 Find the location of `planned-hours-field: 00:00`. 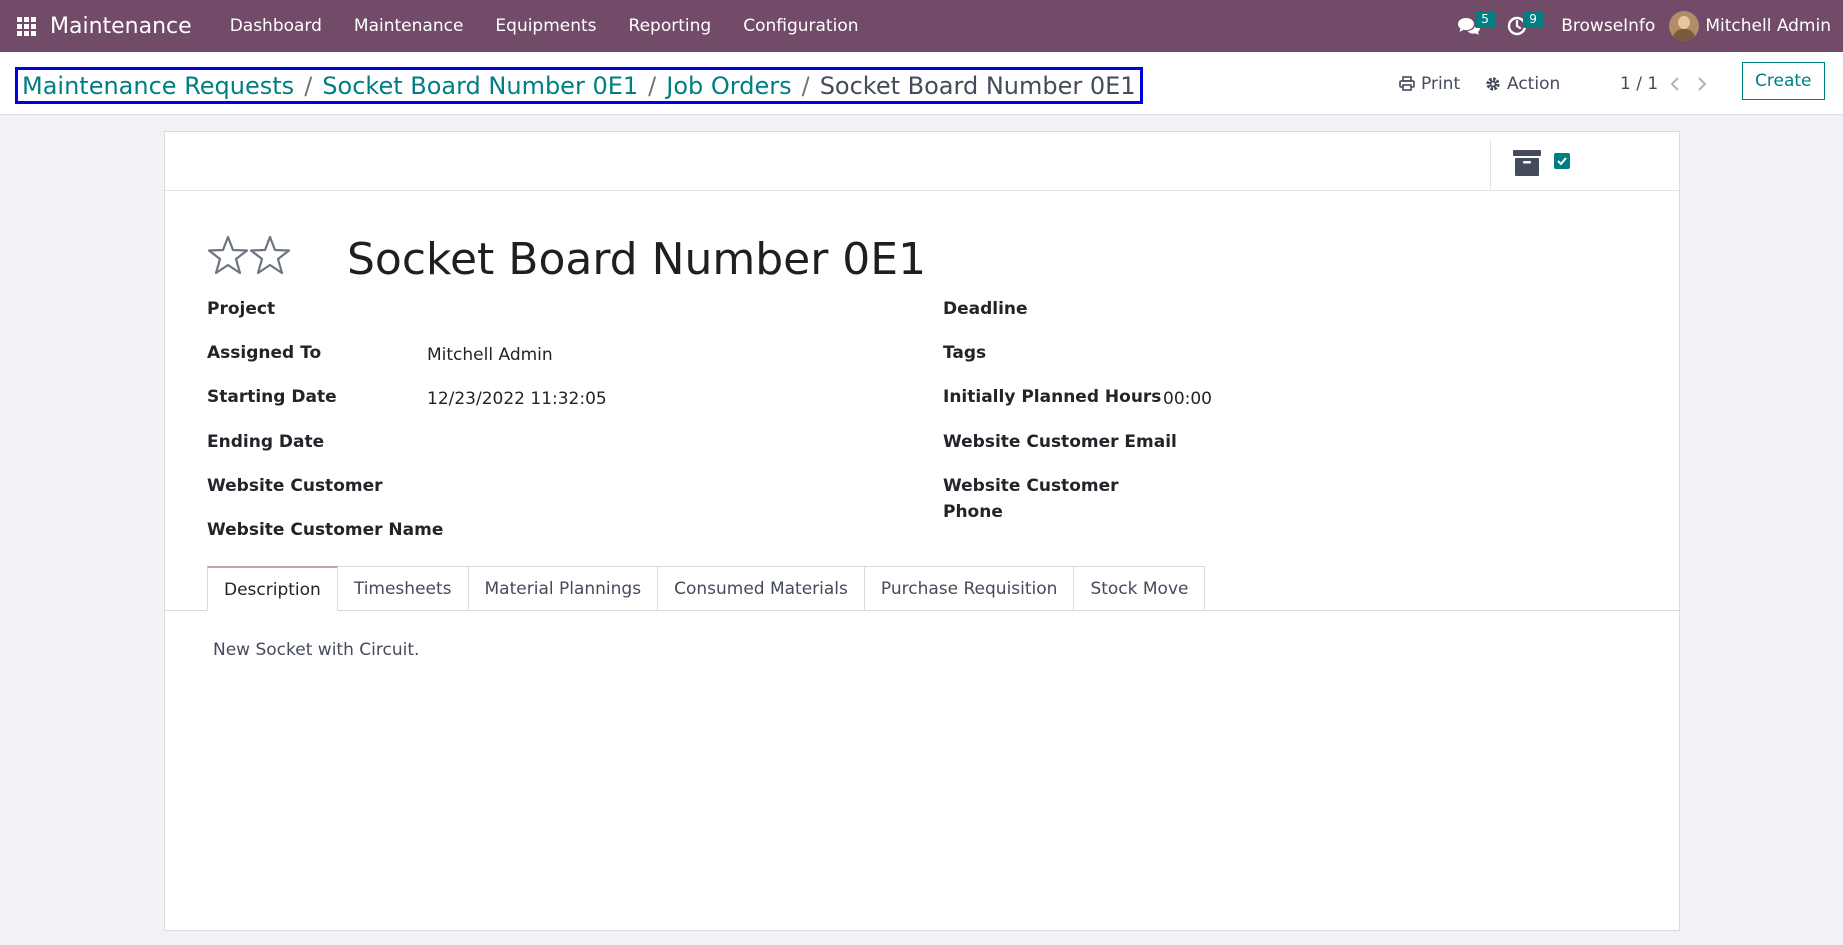

planned-hours-field: 00:00 is located at coordinates (1187, 399).